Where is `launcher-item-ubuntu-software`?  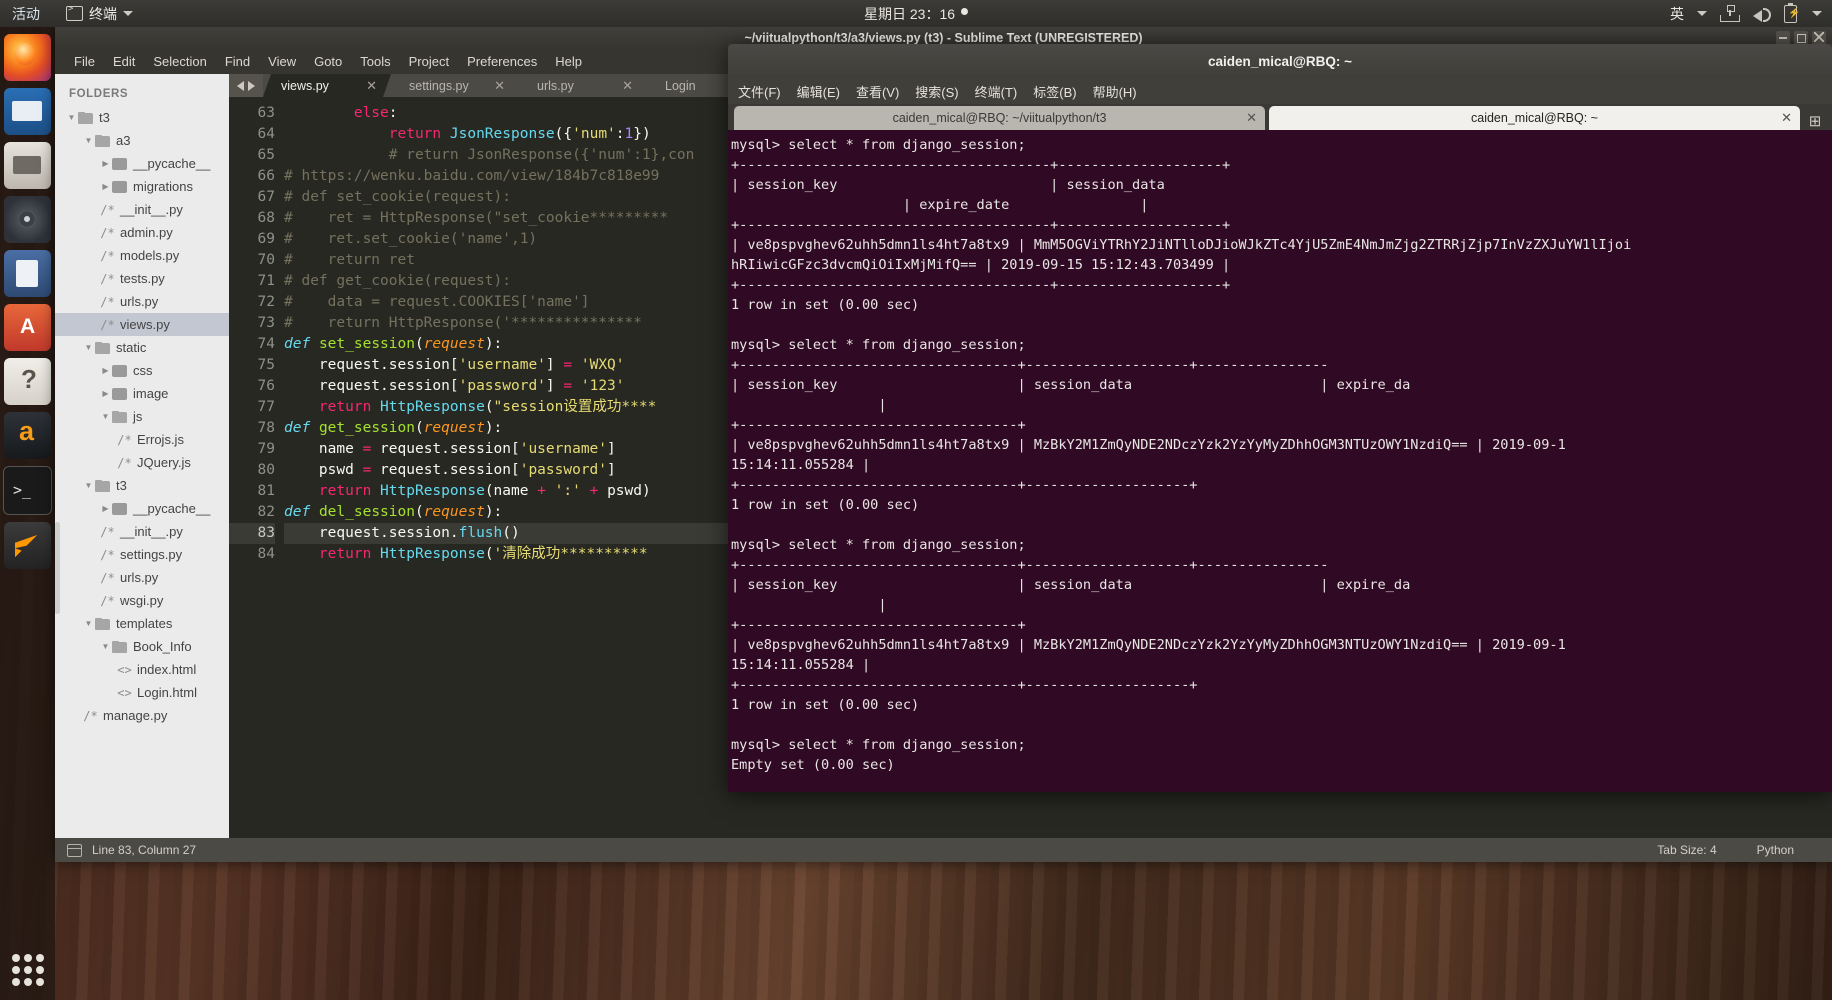
launcher-item-ubuntu-software is located at coordinates (27, 327).